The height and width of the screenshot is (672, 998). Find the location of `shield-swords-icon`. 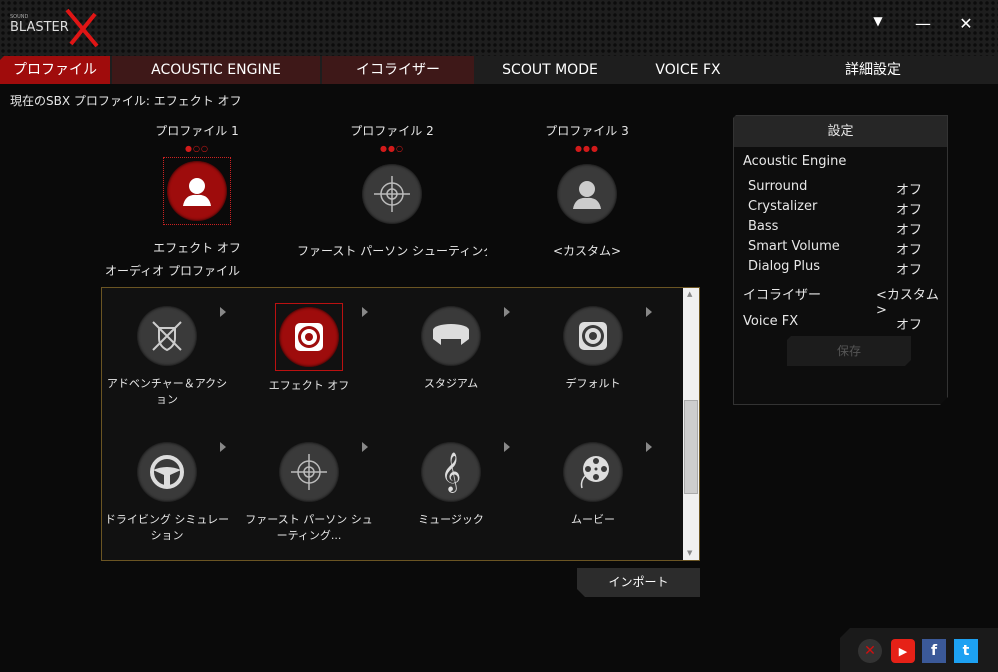

shield-swords-icon is located at coordinates (167, 336).